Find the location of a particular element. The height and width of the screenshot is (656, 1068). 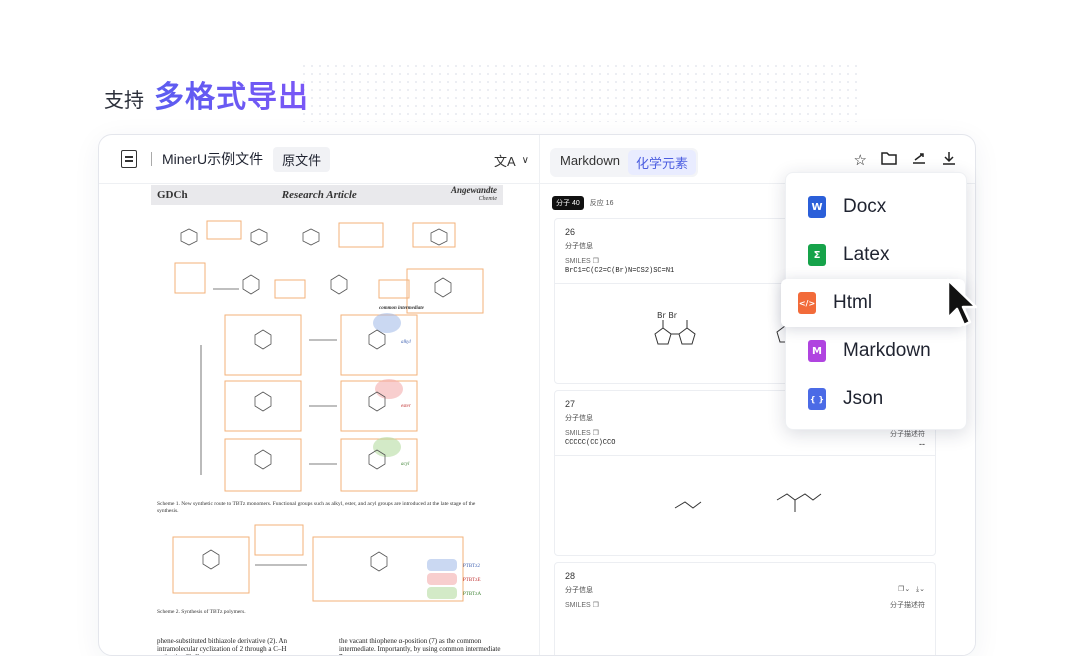

export-docx: W Docx is located at coordinates (876, 207).